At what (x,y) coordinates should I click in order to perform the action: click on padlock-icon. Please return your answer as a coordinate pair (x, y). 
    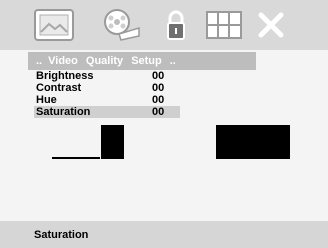
    Looking at the image, I should click on (176, 25).